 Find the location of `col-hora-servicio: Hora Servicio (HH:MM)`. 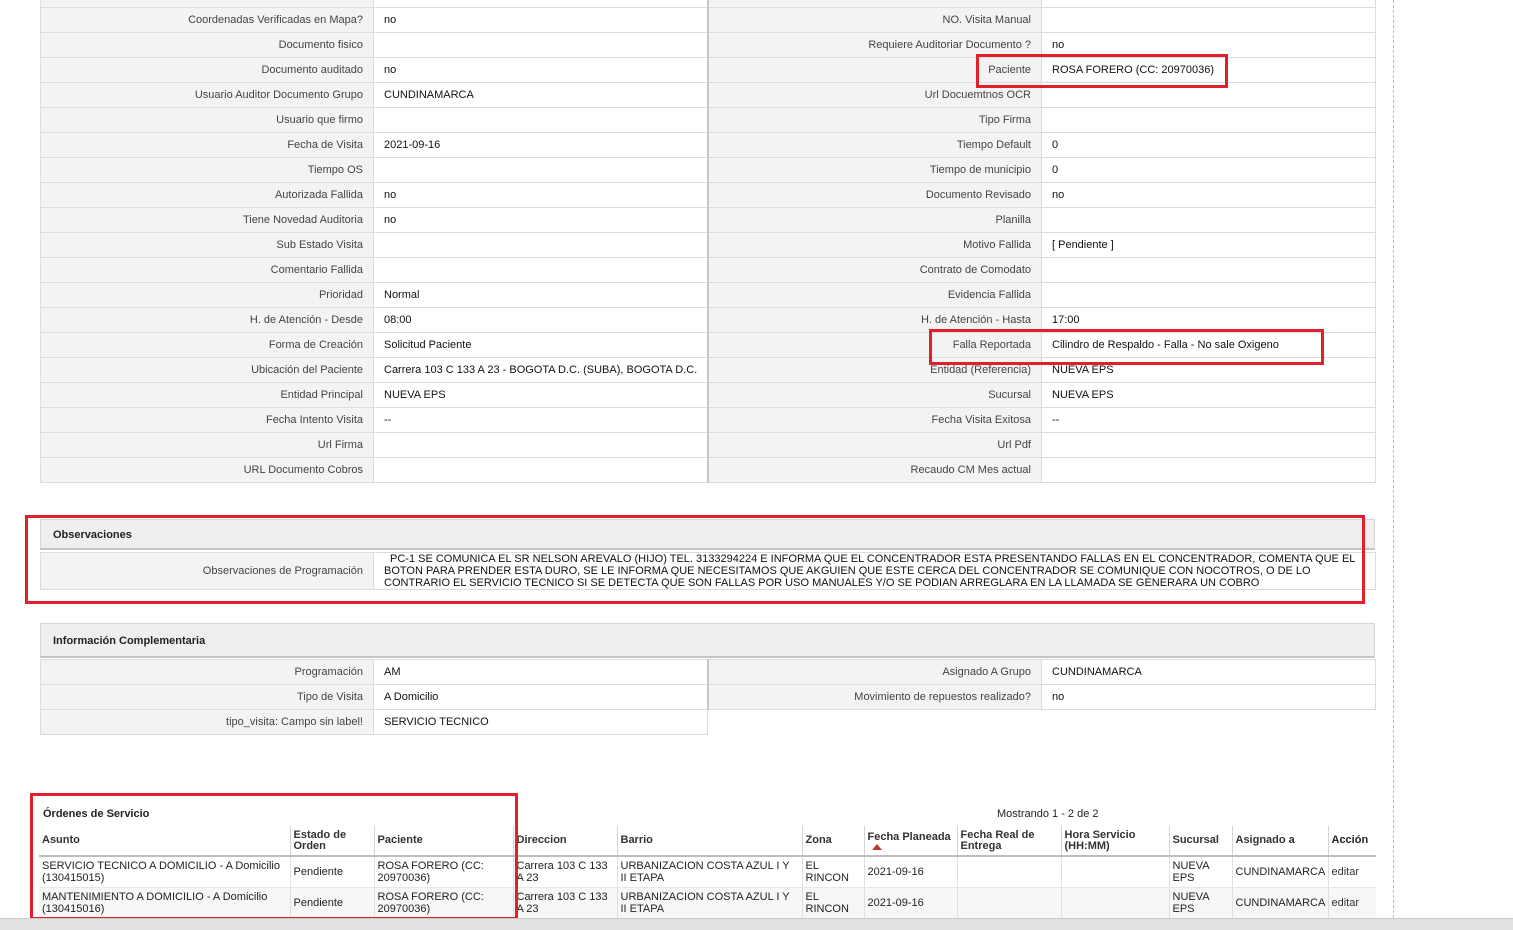

col-hora-servicio: Hora Servicio (HH:MM) is located at coordinates (1114, 841).